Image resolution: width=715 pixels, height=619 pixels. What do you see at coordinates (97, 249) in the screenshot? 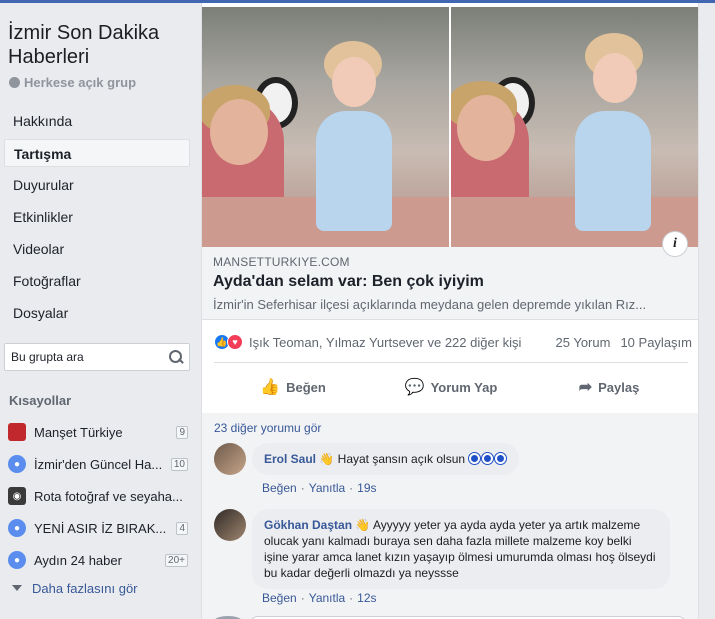
I see `nav-item-videos: Videolar` at bounding box center [97, 249].